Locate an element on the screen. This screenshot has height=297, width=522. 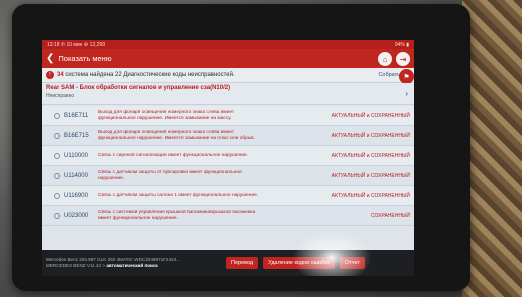
page-title: Показать меню is located at coordinates (84, 58).